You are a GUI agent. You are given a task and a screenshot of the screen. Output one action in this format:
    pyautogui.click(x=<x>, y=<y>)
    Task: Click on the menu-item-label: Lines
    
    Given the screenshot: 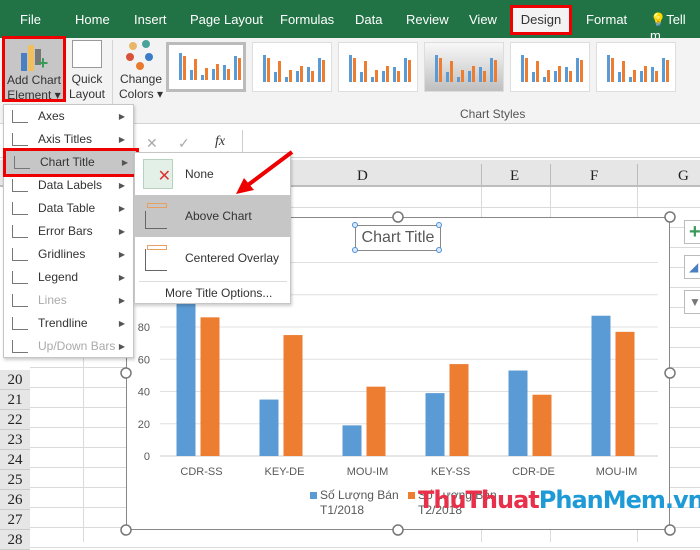 What is the action you would take?
    pyautogui.click(x=52, y=300)
    